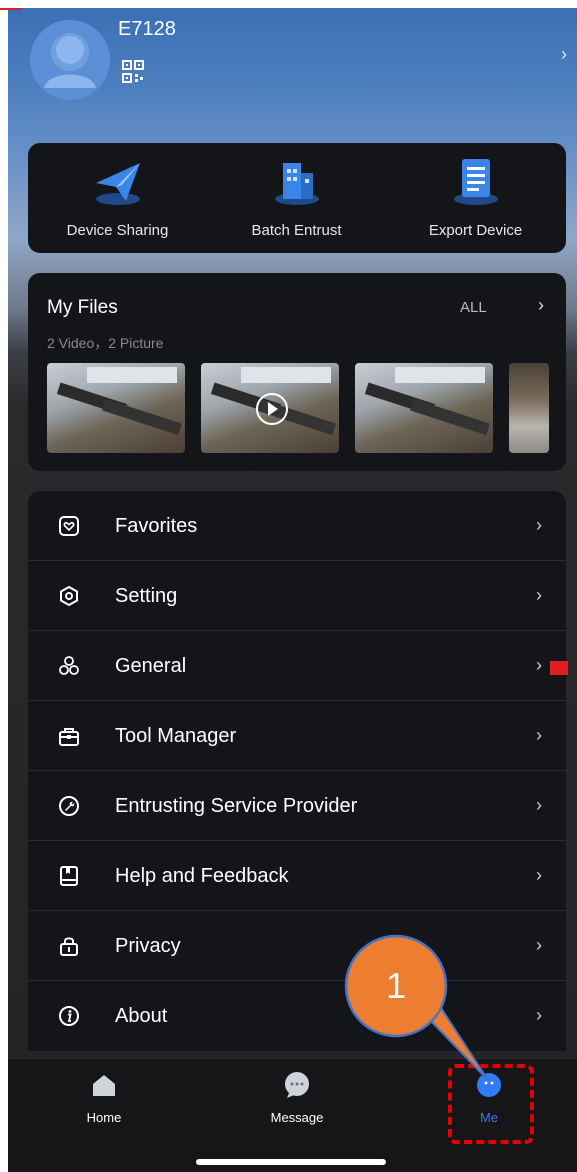 The image size is (577, 1172). I want to click on device-sharing-button: Device Sharing, so click(117, 198).